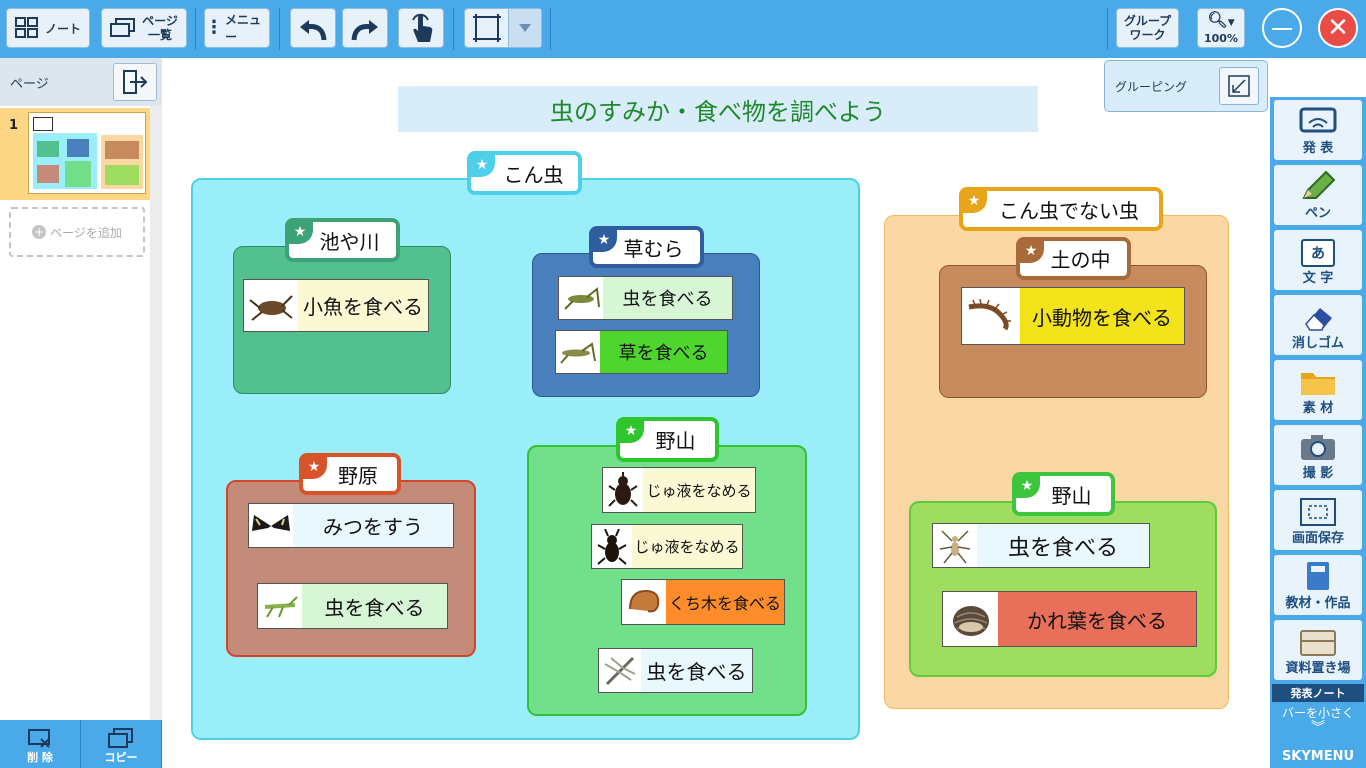  What do you see at coordinates (1147, 28) in the screenshot?
I see `group-work-button: グループ ワーク` at bounding box center [1147, 28].